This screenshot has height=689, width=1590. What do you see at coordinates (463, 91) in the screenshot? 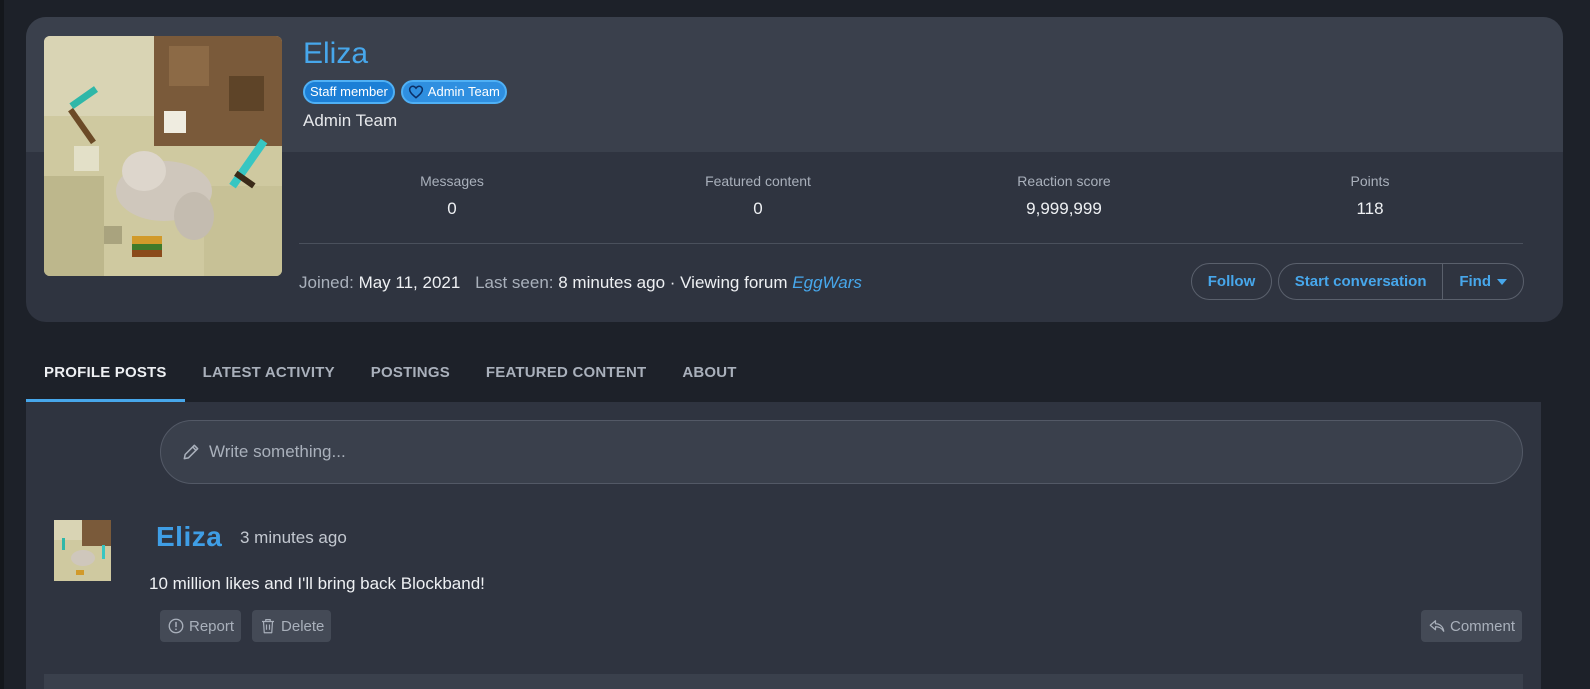
I see `admin-team-label: Admin Team` at bounding box center [463, 91].